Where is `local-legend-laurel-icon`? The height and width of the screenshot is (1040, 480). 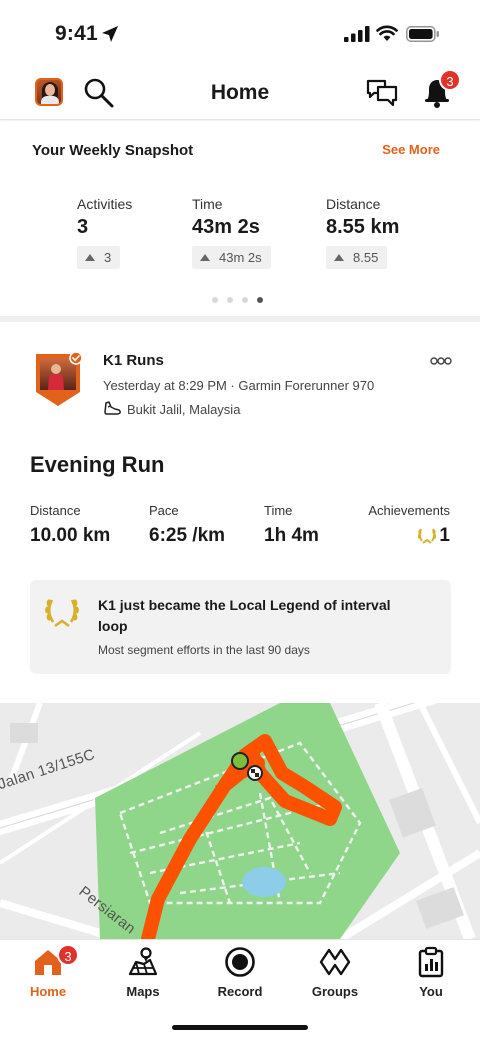 local-legend-laurel-icon is located at coordinates (62, 613).